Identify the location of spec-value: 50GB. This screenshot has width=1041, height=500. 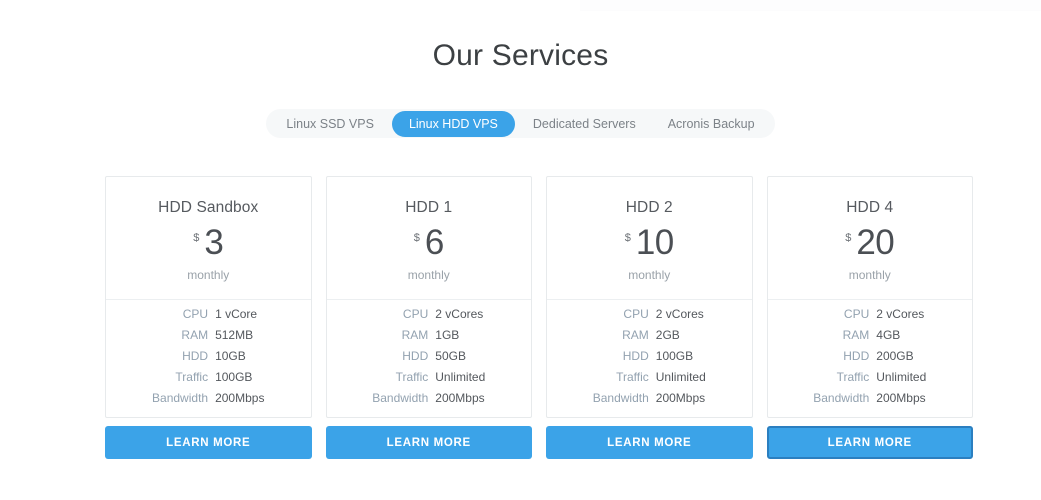
(450, 356).